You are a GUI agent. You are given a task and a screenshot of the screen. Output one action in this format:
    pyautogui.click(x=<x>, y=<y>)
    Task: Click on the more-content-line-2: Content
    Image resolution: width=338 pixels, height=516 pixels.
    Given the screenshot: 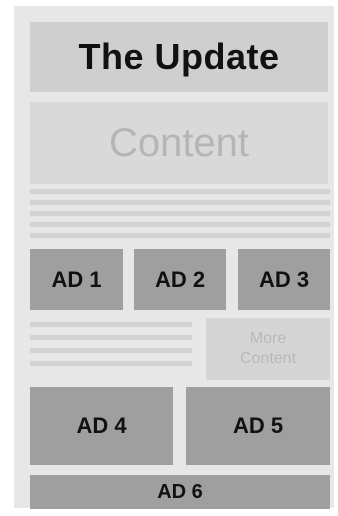 What is the action you would take?
    pyautogui.click(x=268, y=358)
    